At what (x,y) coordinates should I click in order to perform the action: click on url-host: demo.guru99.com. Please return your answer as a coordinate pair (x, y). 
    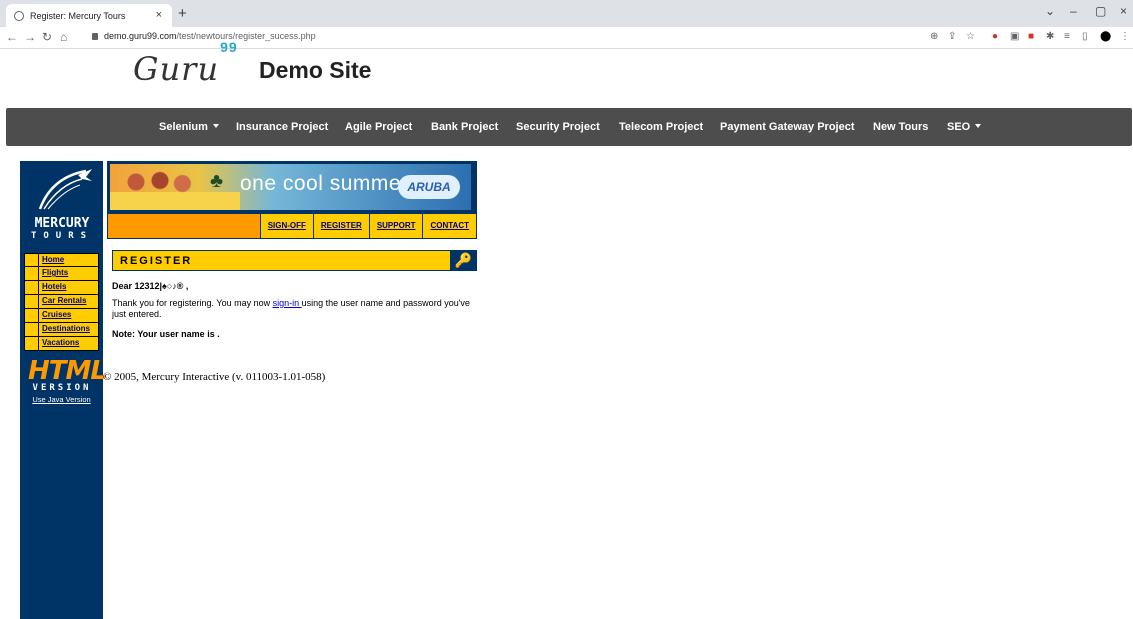
    Looking at the image, I should click on (140, 36).